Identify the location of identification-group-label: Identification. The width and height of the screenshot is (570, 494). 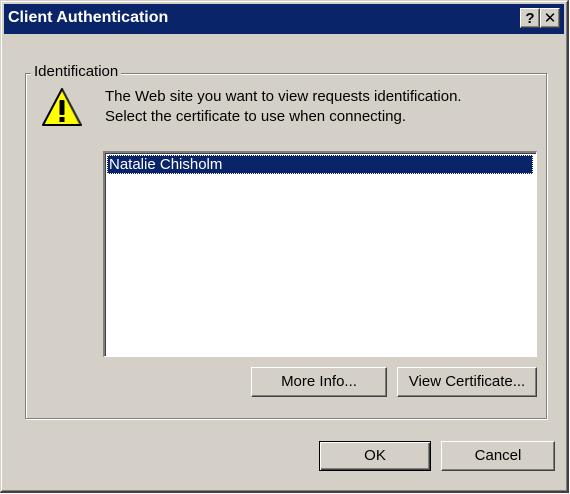
(76, 72).